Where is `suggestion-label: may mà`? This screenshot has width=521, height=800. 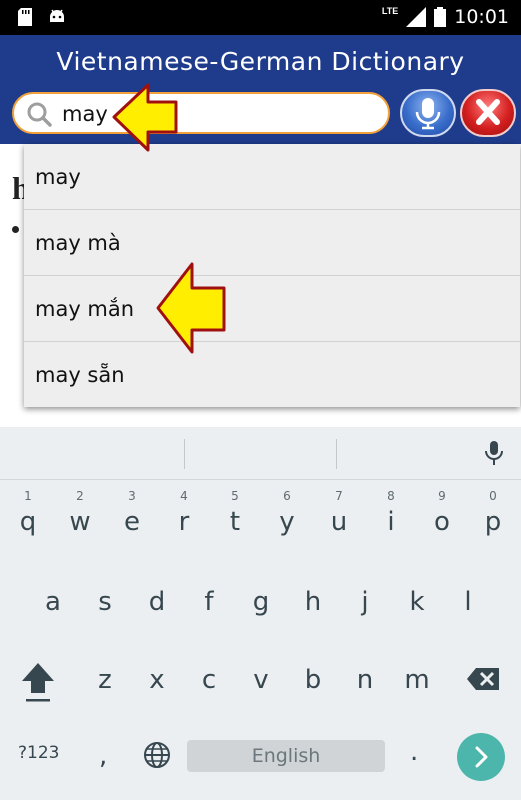
suggestion-label: may mà is located at coordinates (78, 243).